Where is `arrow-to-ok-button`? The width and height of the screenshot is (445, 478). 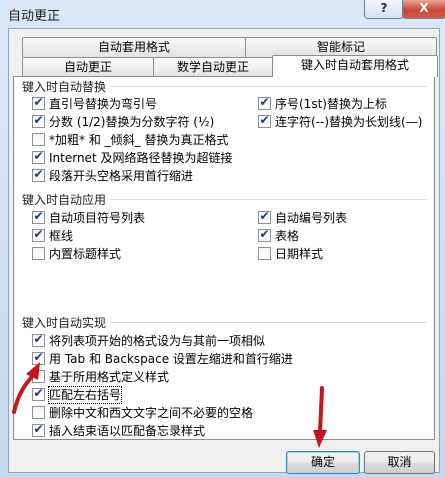 arrow-to-ok-button is located at coordinates (320, 417).